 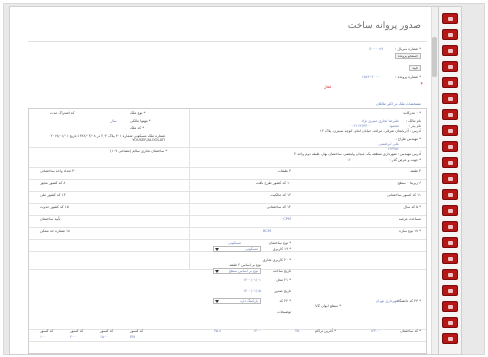 I want to click on b-row2-label: ۱۸ شماره حد ممکن, so click(x=55, y=231).